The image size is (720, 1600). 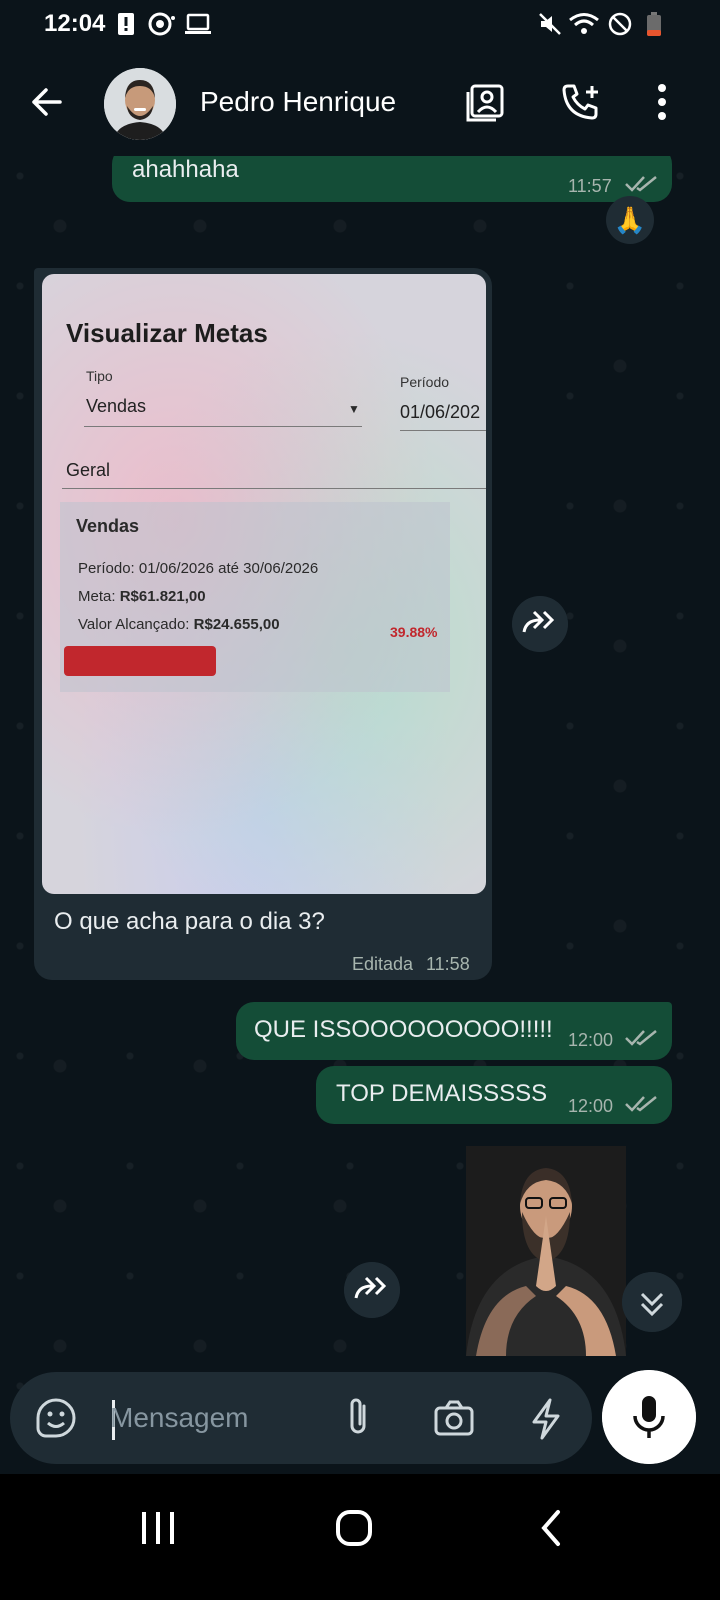 I want to click on card-meta: Meta: R$61.821,00, so click(x=142, y=596).